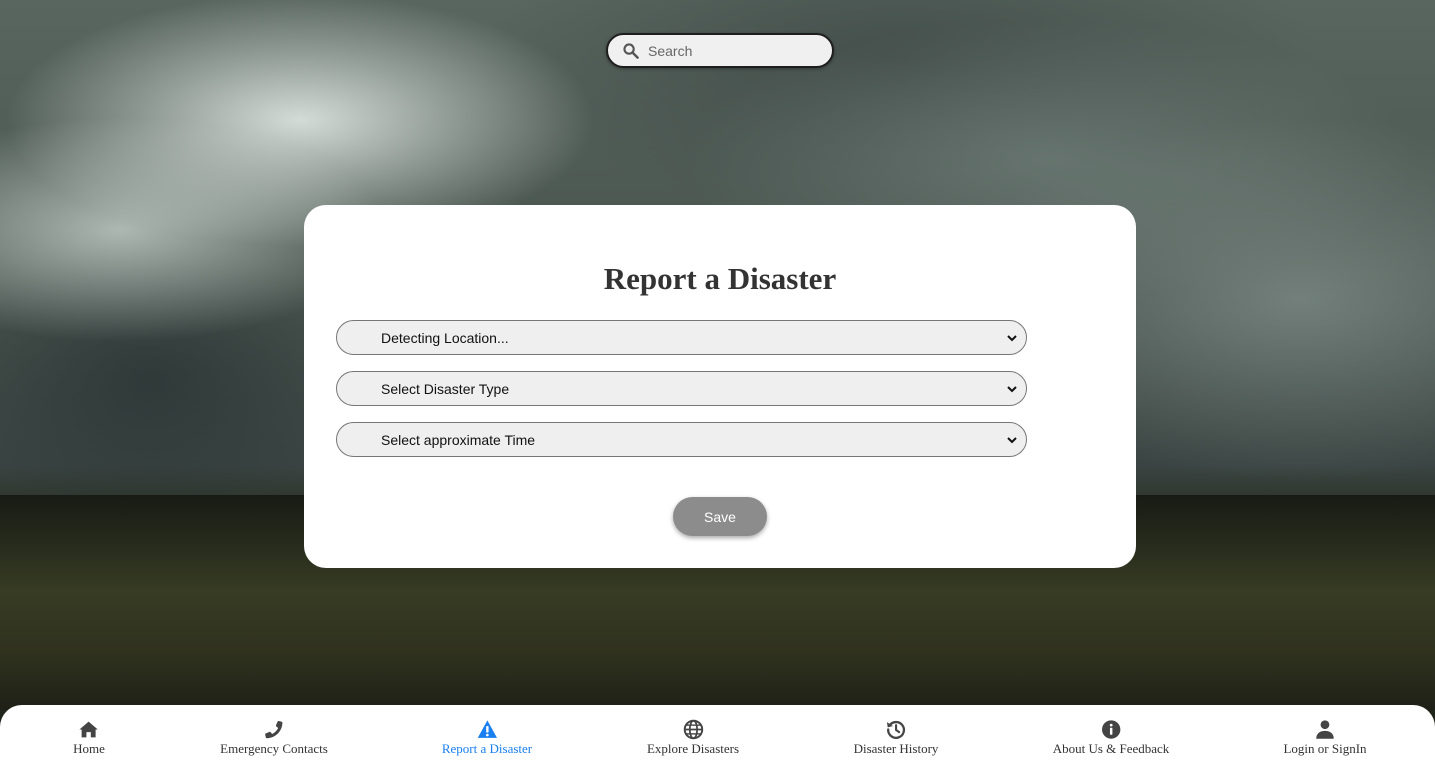 Image resolution: width=1435 pixels, height=775 pixels. Describe the element at coordinates (693, 748) in the screenshot. I see `nav-label: Explore Disasters` at that location.